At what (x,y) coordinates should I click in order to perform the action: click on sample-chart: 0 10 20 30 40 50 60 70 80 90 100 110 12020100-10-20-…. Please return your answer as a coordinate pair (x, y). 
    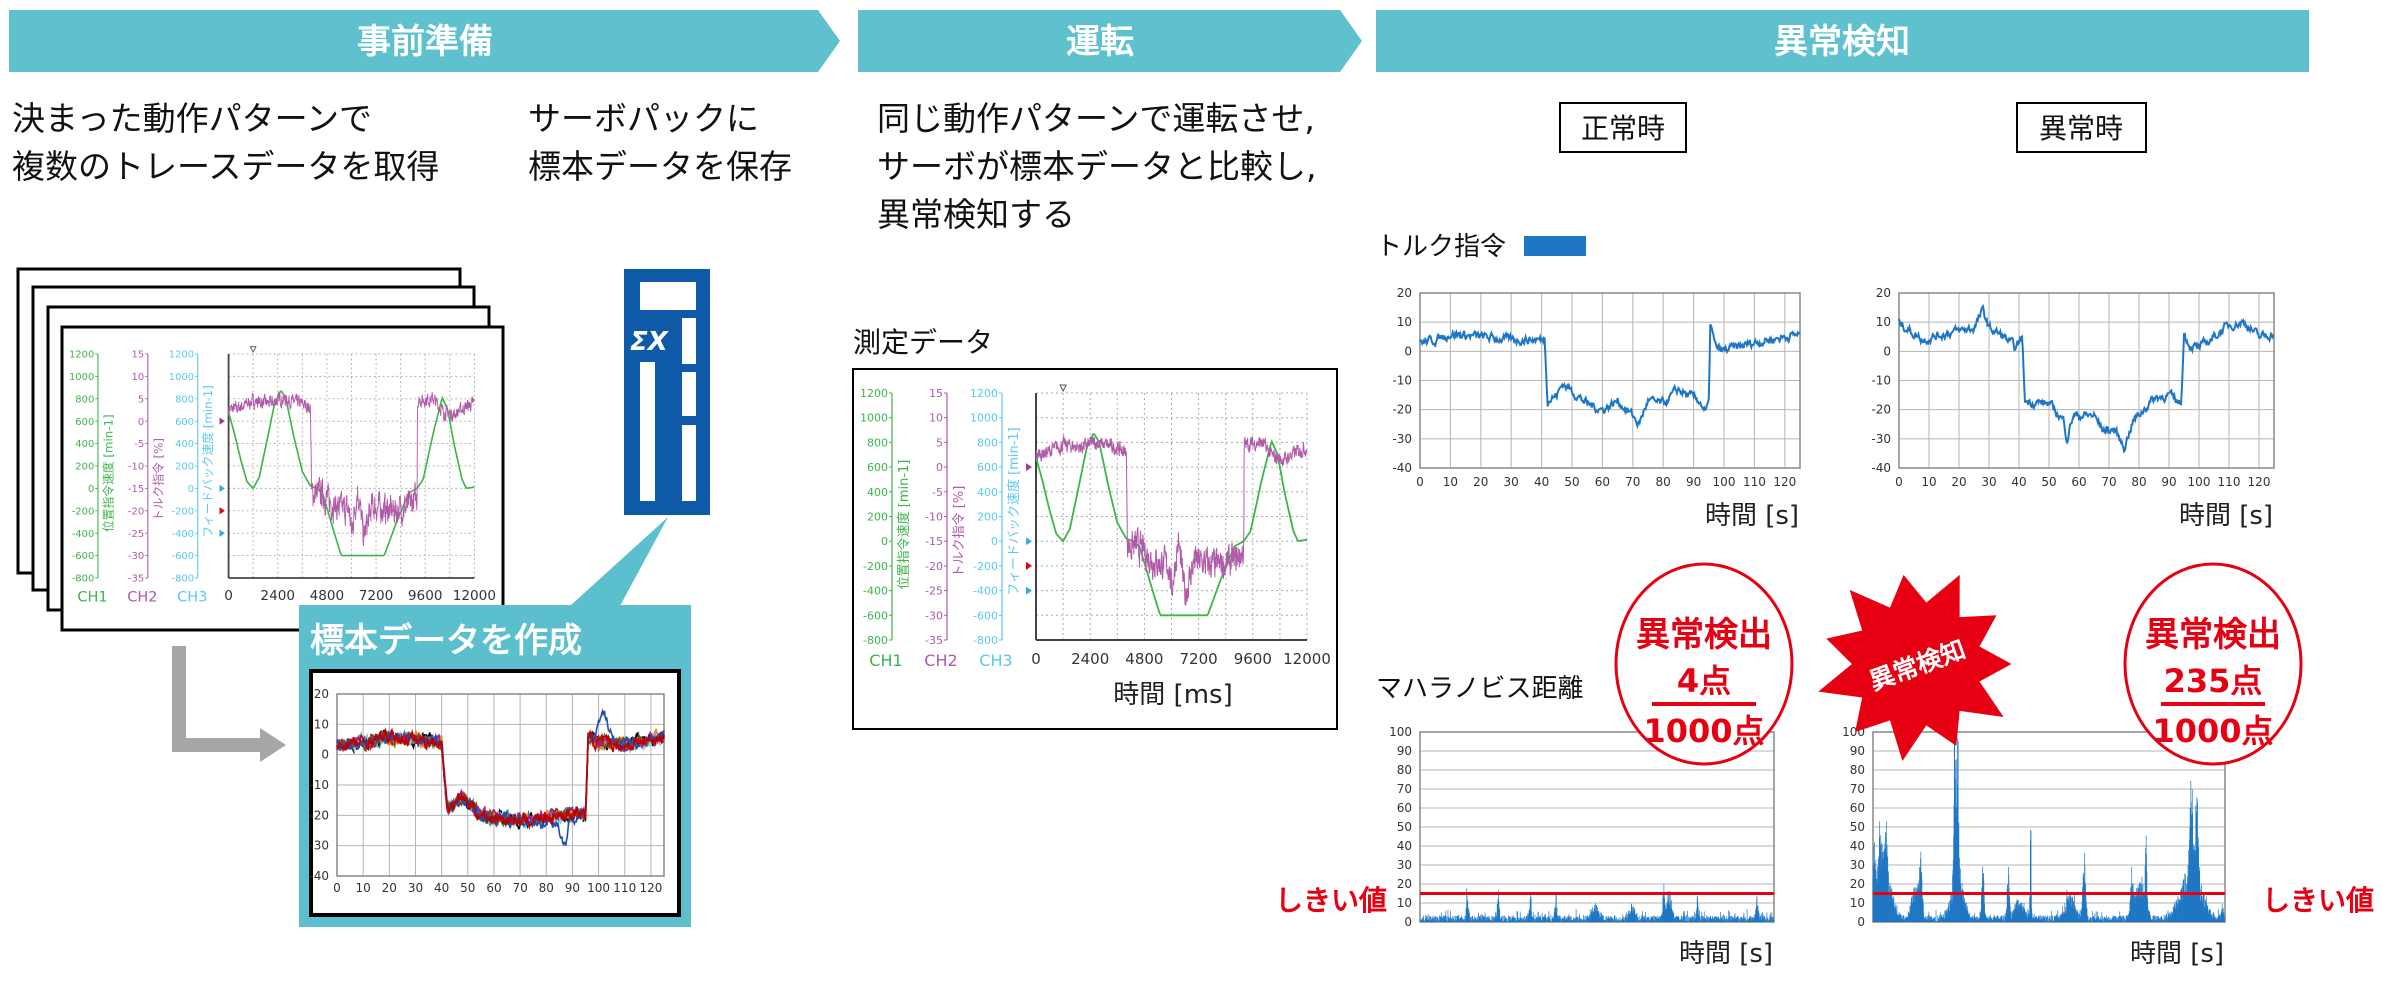
    Looking at the image, I should click on (487, 791).